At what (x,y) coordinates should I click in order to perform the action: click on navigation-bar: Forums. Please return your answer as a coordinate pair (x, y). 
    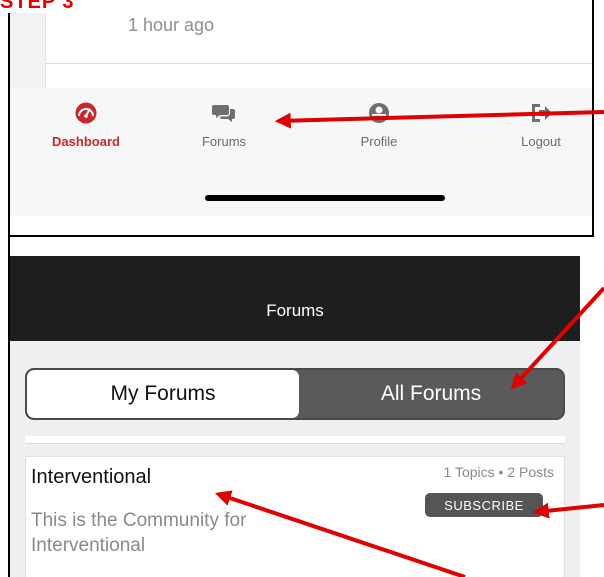
    Looking at the image, I should click on (295, 298).